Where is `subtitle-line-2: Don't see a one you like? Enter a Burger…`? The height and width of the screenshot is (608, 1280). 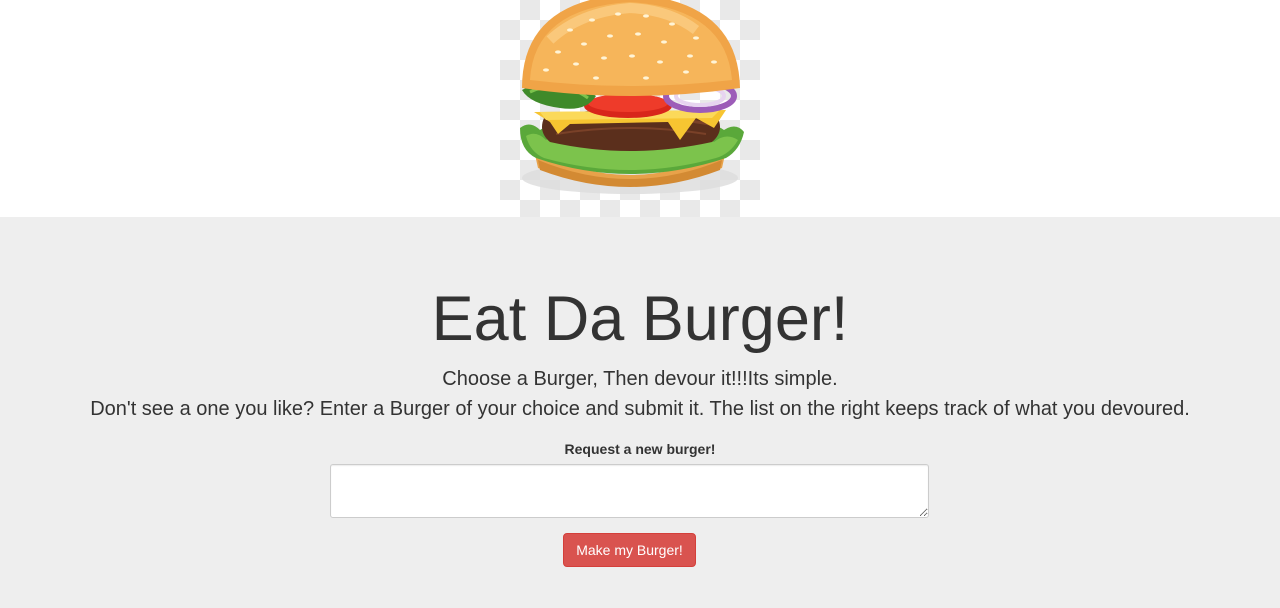
subtitle-line-2: Don't see a one you like? Enter a Burger… is located at coordinates (640, 409).